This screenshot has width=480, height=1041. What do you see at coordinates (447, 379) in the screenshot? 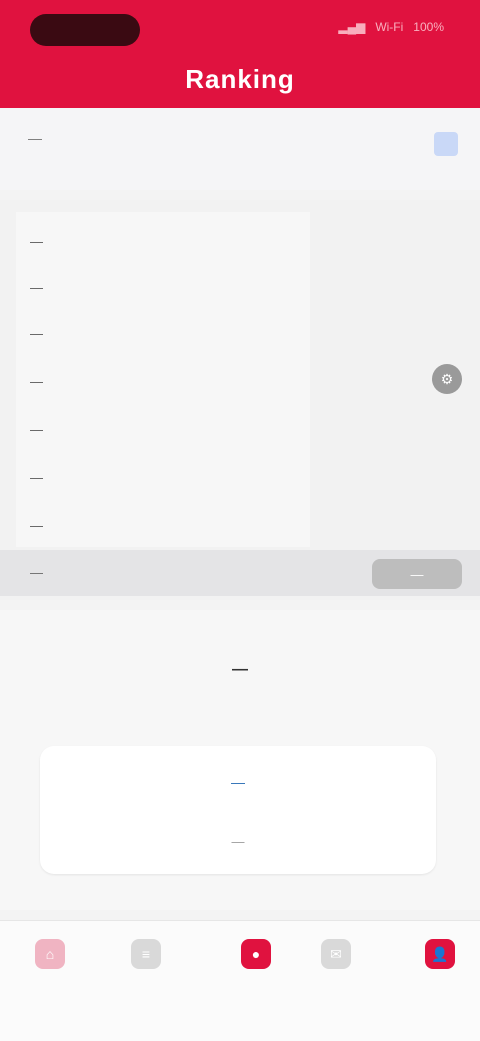
I see `gear-icon: ⚙` at bounding box center [447, 379].